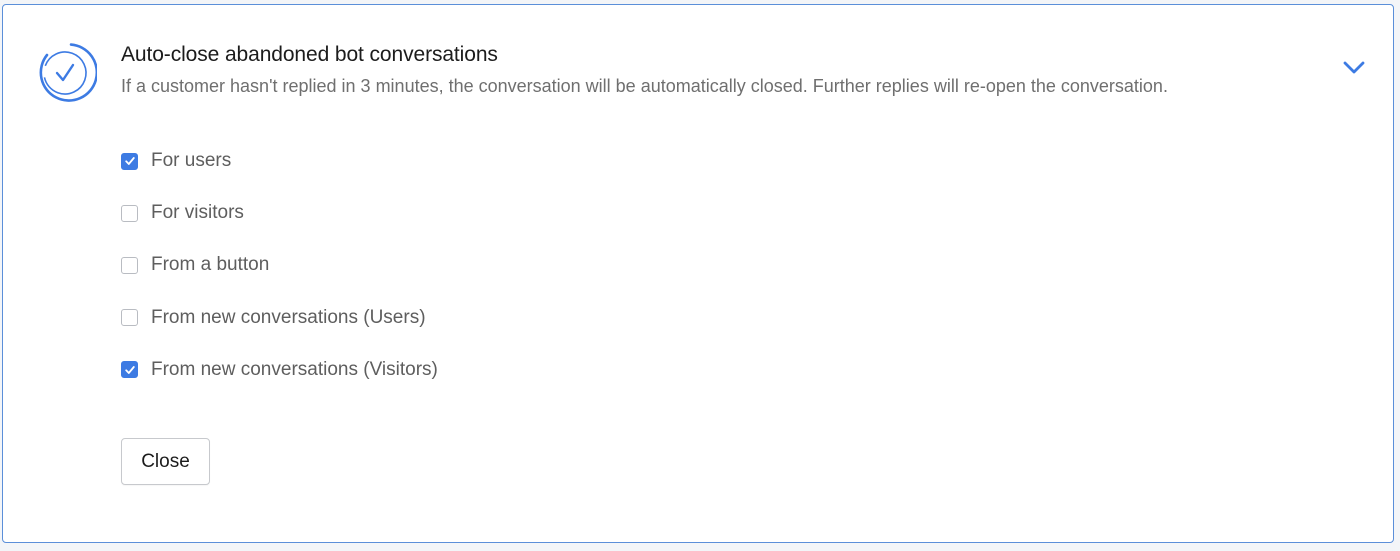 This screenshot has height=551, width=1400. I want to click on option-label: For users, so click(191, 160).